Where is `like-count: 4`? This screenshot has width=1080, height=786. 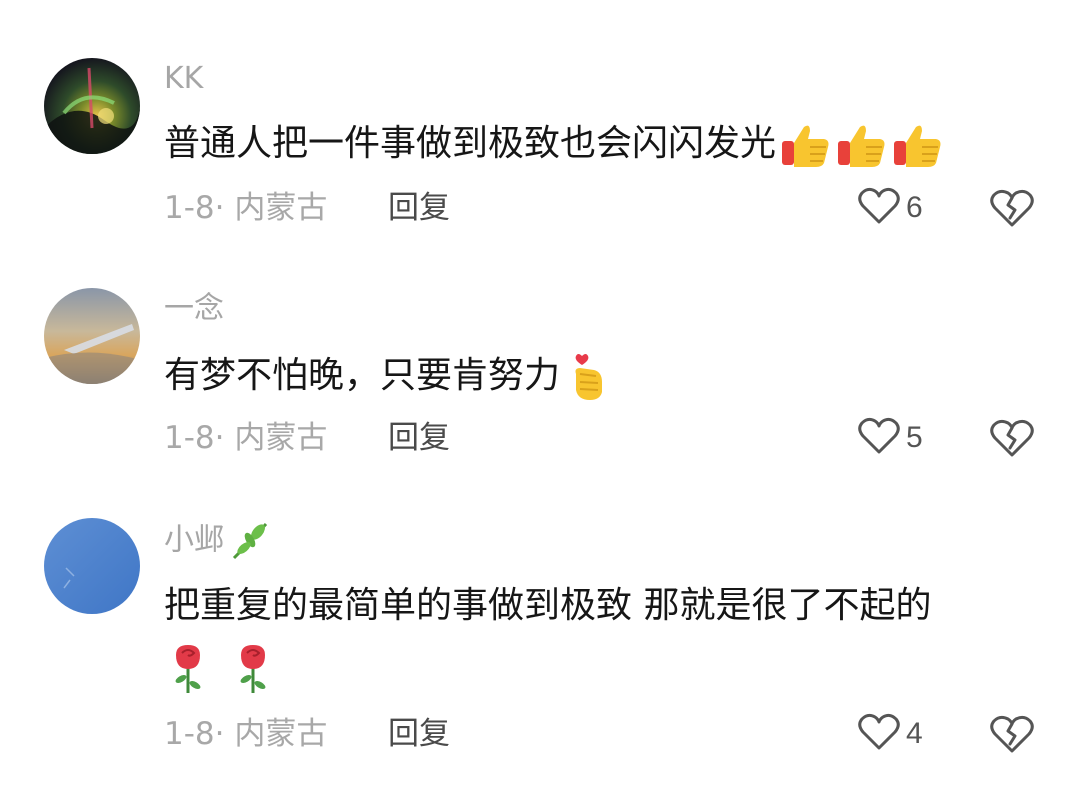
like-count: 4 is located at coordinates (914, 733).